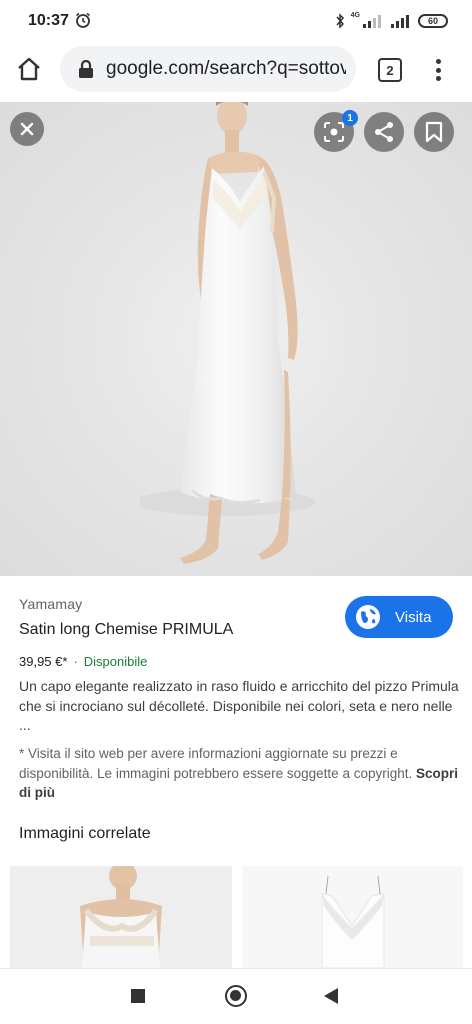  What do you see at coordinates (236, 21) in the screenshot?
I see `status-bar: 10:37 4G 60` at bounding box center [236, 21].